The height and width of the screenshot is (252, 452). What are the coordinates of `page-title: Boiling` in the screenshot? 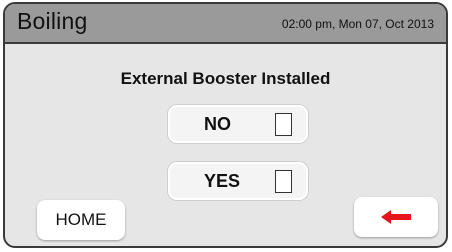 It's located at (52, 21).